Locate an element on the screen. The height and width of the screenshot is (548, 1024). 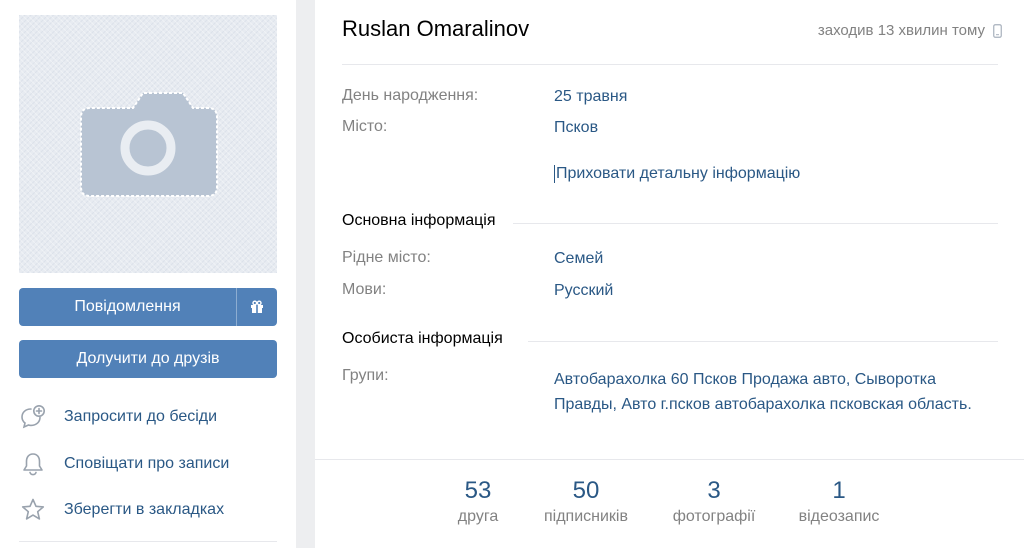
friends-caption: друга is located at coordinates (478, 516).